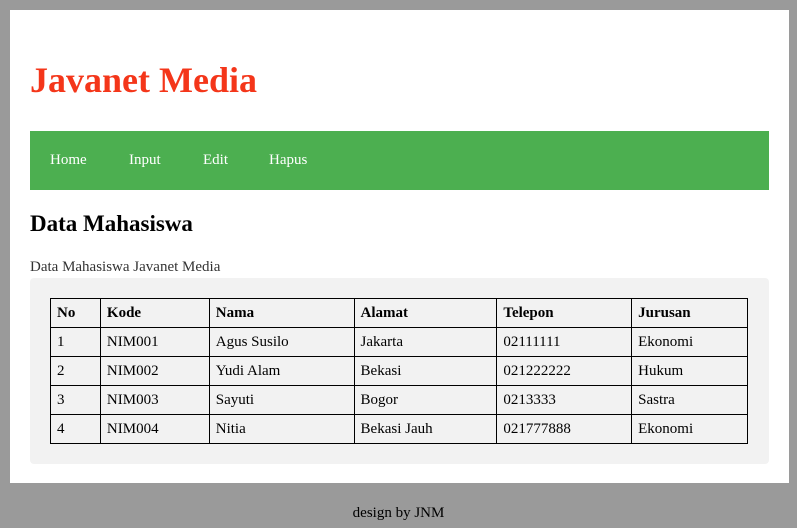  Describe the element at coordinates (125, 267) in the screenshot. I see `page-subtitle: Data Mahasiswa Javanet Media` at that location.